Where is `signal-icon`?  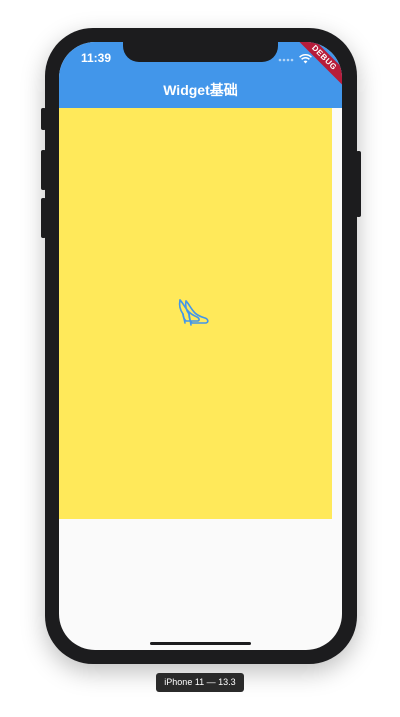 signal-icon is located at coordinates (286, 60).